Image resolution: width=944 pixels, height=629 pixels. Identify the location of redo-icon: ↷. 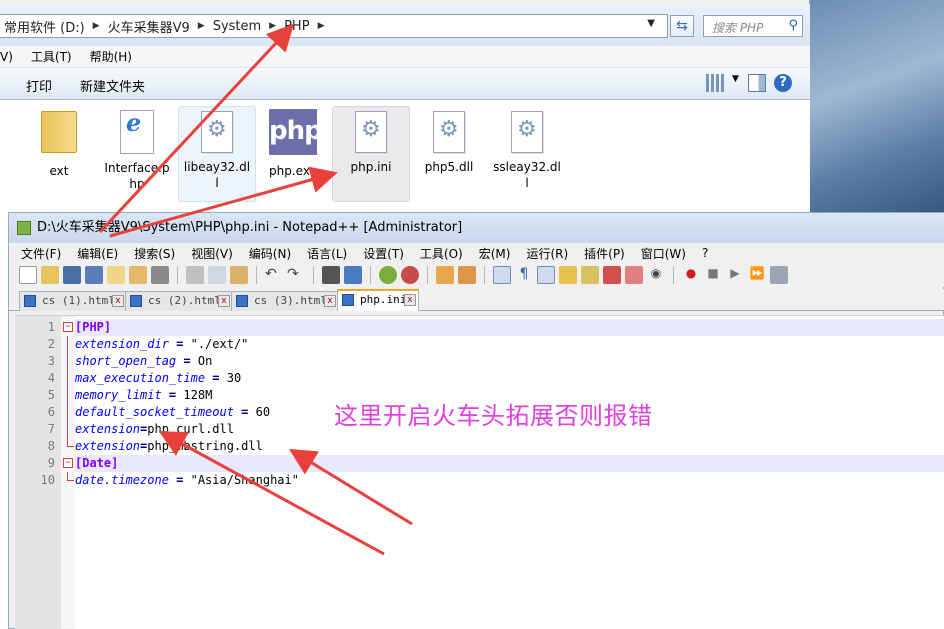
(296, 275).